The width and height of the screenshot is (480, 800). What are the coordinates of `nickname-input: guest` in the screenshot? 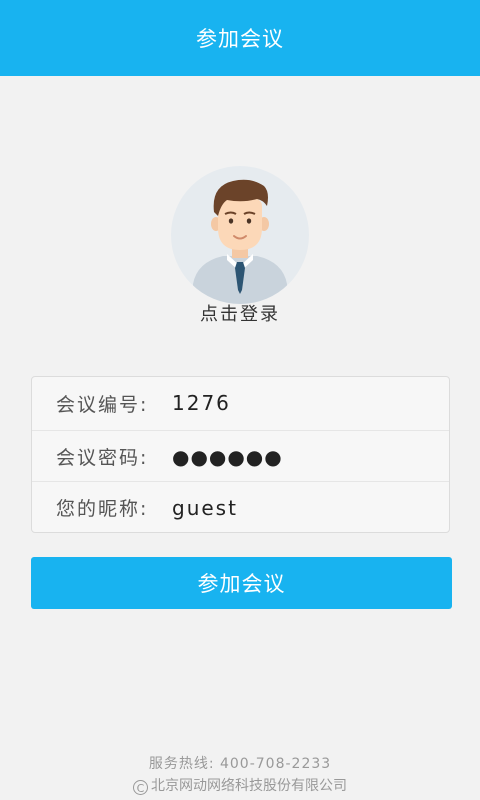 It's located at (303, 508).